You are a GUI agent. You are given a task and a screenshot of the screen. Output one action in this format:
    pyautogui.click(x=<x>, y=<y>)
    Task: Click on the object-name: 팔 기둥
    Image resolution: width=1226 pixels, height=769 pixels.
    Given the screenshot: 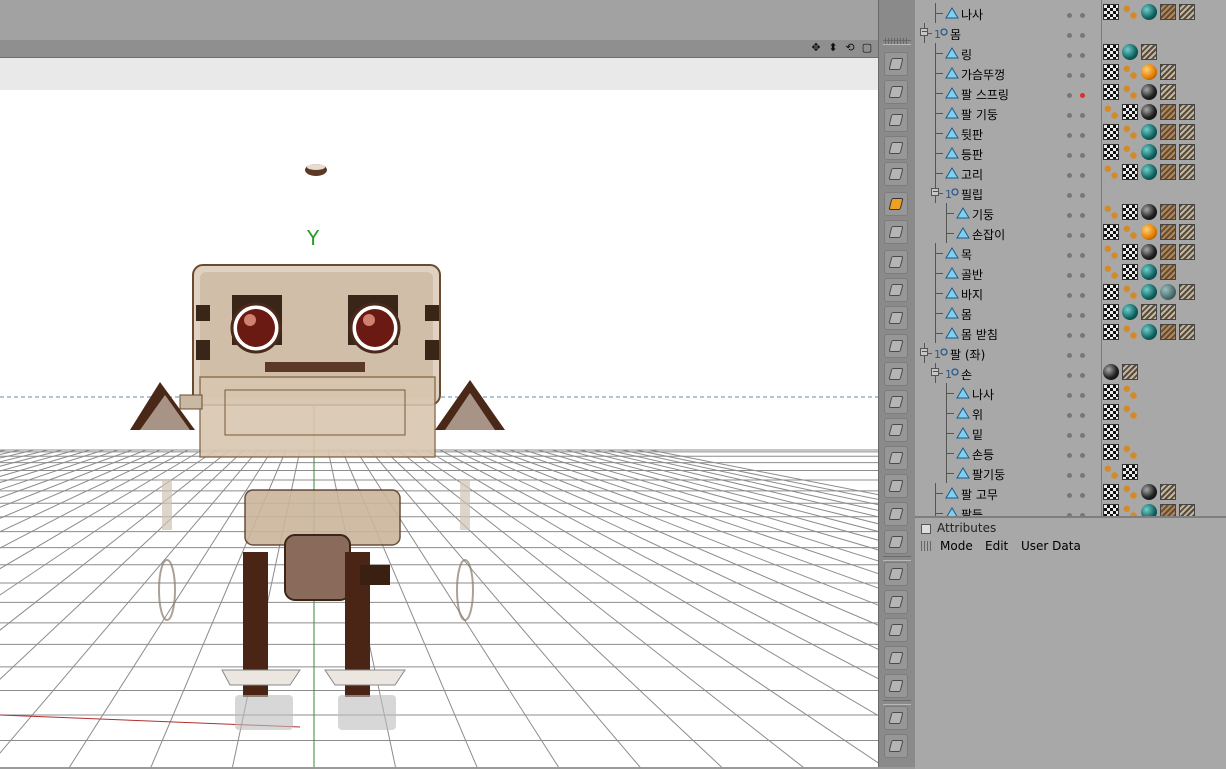 What is the action you would take?
    pyautogui.click(x=979, y=114)
    